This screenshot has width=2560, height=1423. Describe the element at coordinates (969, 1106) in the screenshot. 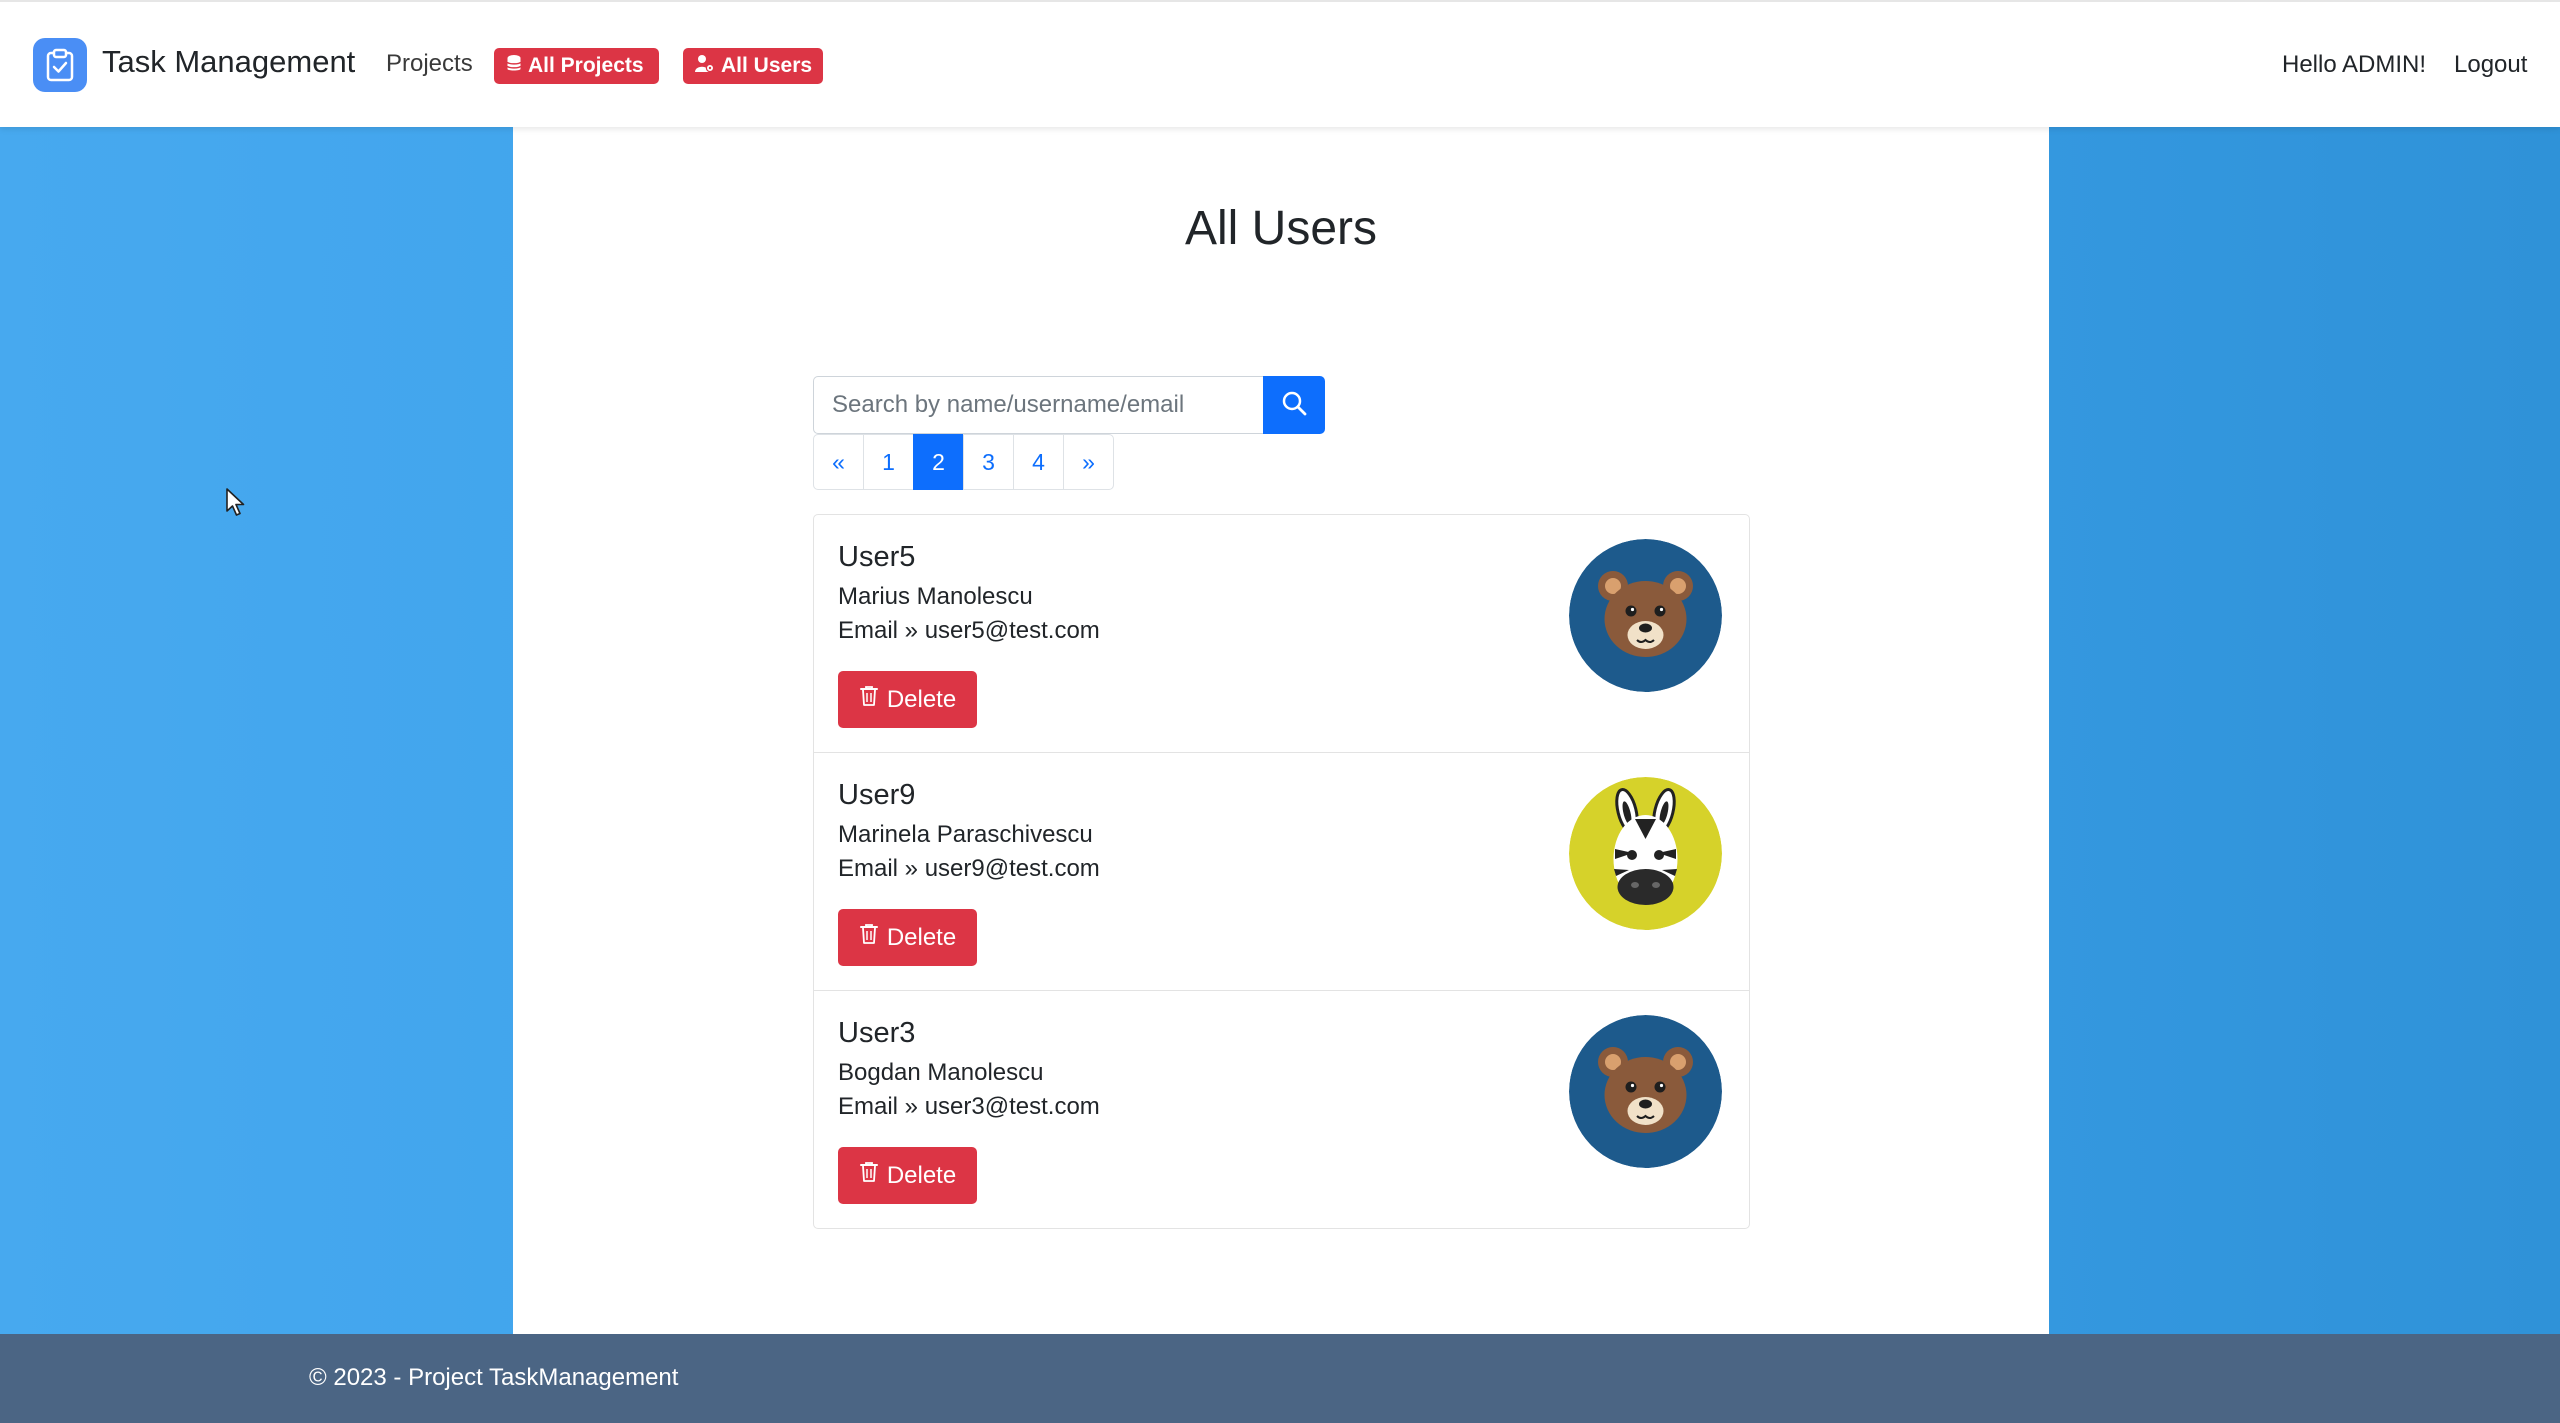

I see `user-email: Email » user3@test.com` at that location.